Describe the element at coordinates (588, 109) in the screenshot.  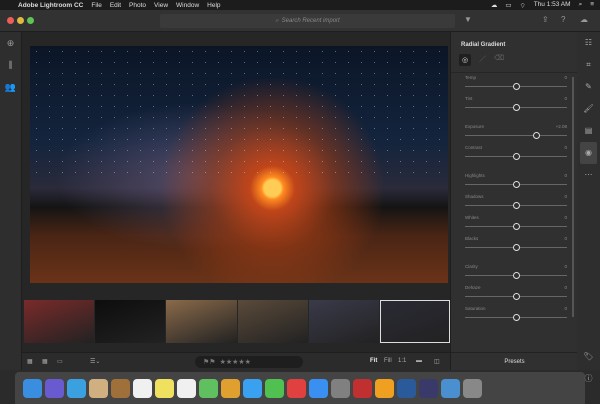
I see `brush-icon: 🖌` at that location.